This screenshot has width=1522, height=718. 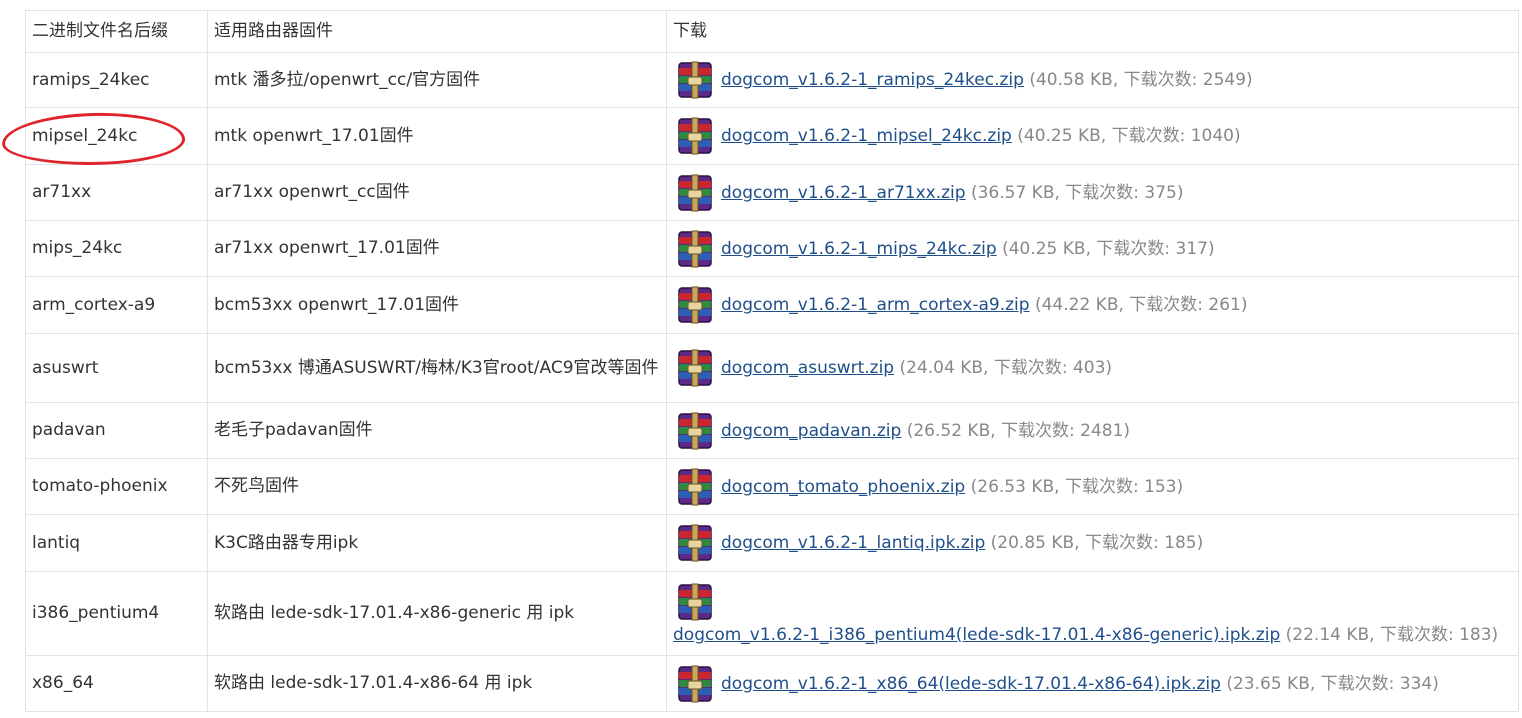 I want to click on firmware-cell: 软路由 lede-sdk-17.01.4-x86-generic 用 ipk, so click(x=437, y=613).